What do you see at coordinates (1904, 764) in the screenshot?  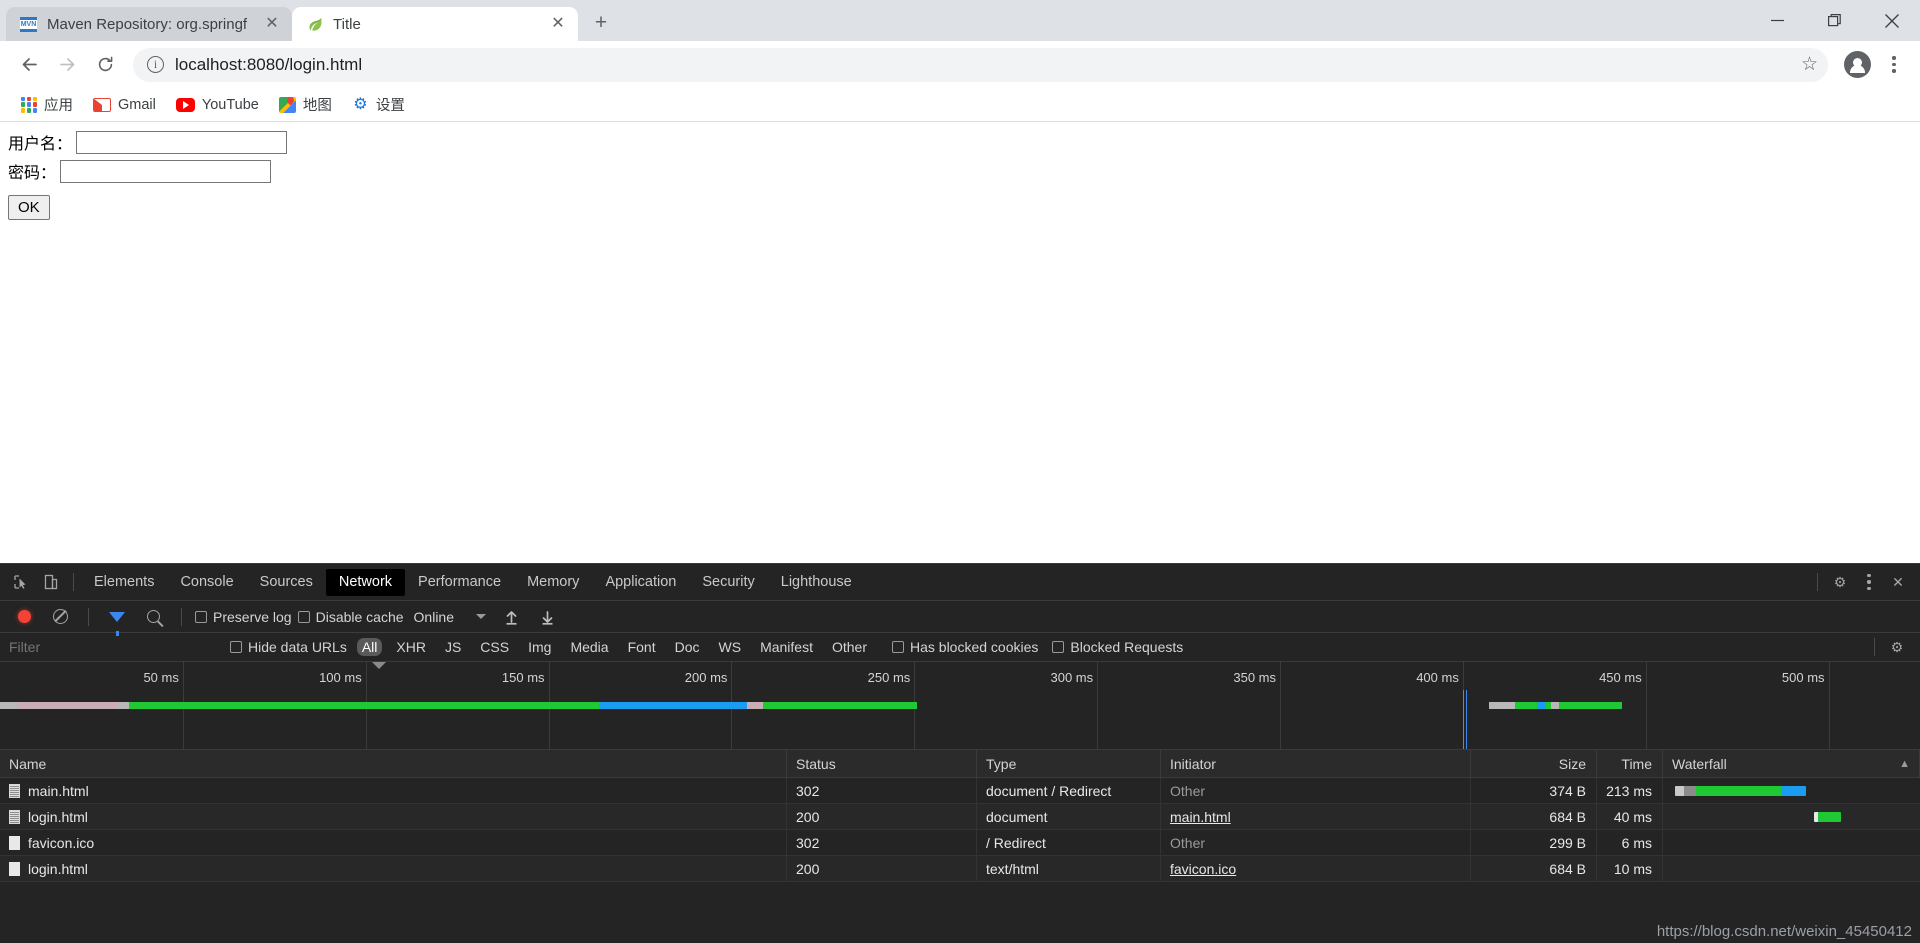 I see `sort-ascending-icon: ▲` at bounding box center [1904, 764].